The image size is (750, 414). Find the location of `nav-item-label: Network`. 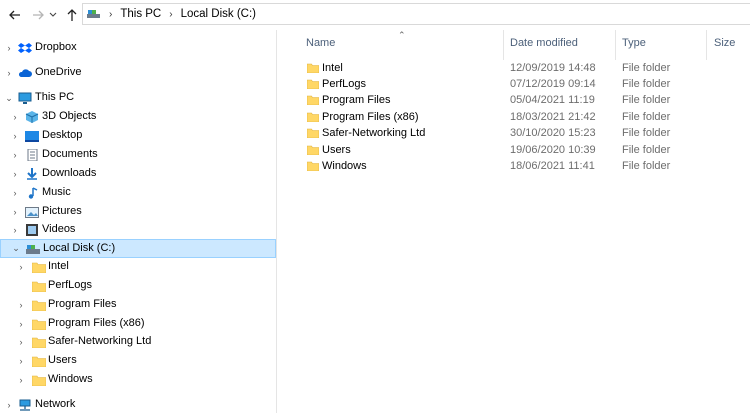

nav-item-label: Network is located at coordinates (55, 404).